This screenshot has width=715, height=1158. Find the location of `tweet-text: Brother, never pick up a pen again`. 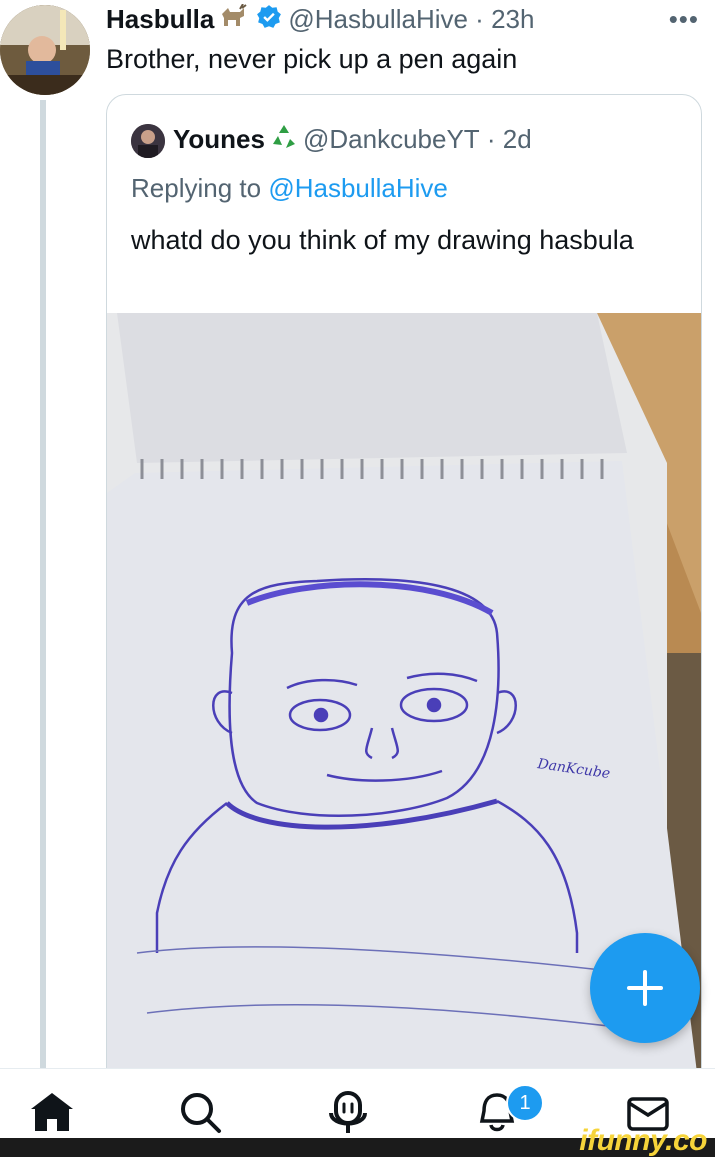

tweet-text: Brother, never pick up a pen again is located at coordinates (312, 59).